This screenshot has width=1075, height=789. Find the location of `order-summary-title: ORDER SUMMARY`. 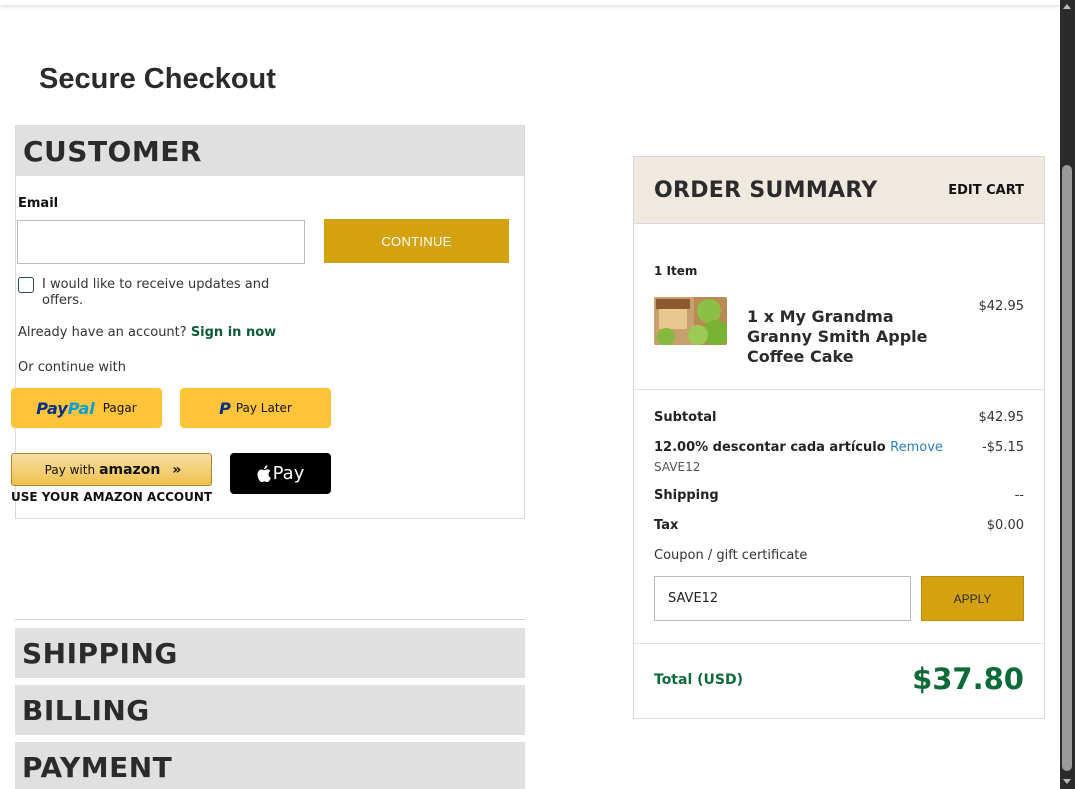

order-summary-title: ORDER SUMMARY is located at coordinates (766, 190).